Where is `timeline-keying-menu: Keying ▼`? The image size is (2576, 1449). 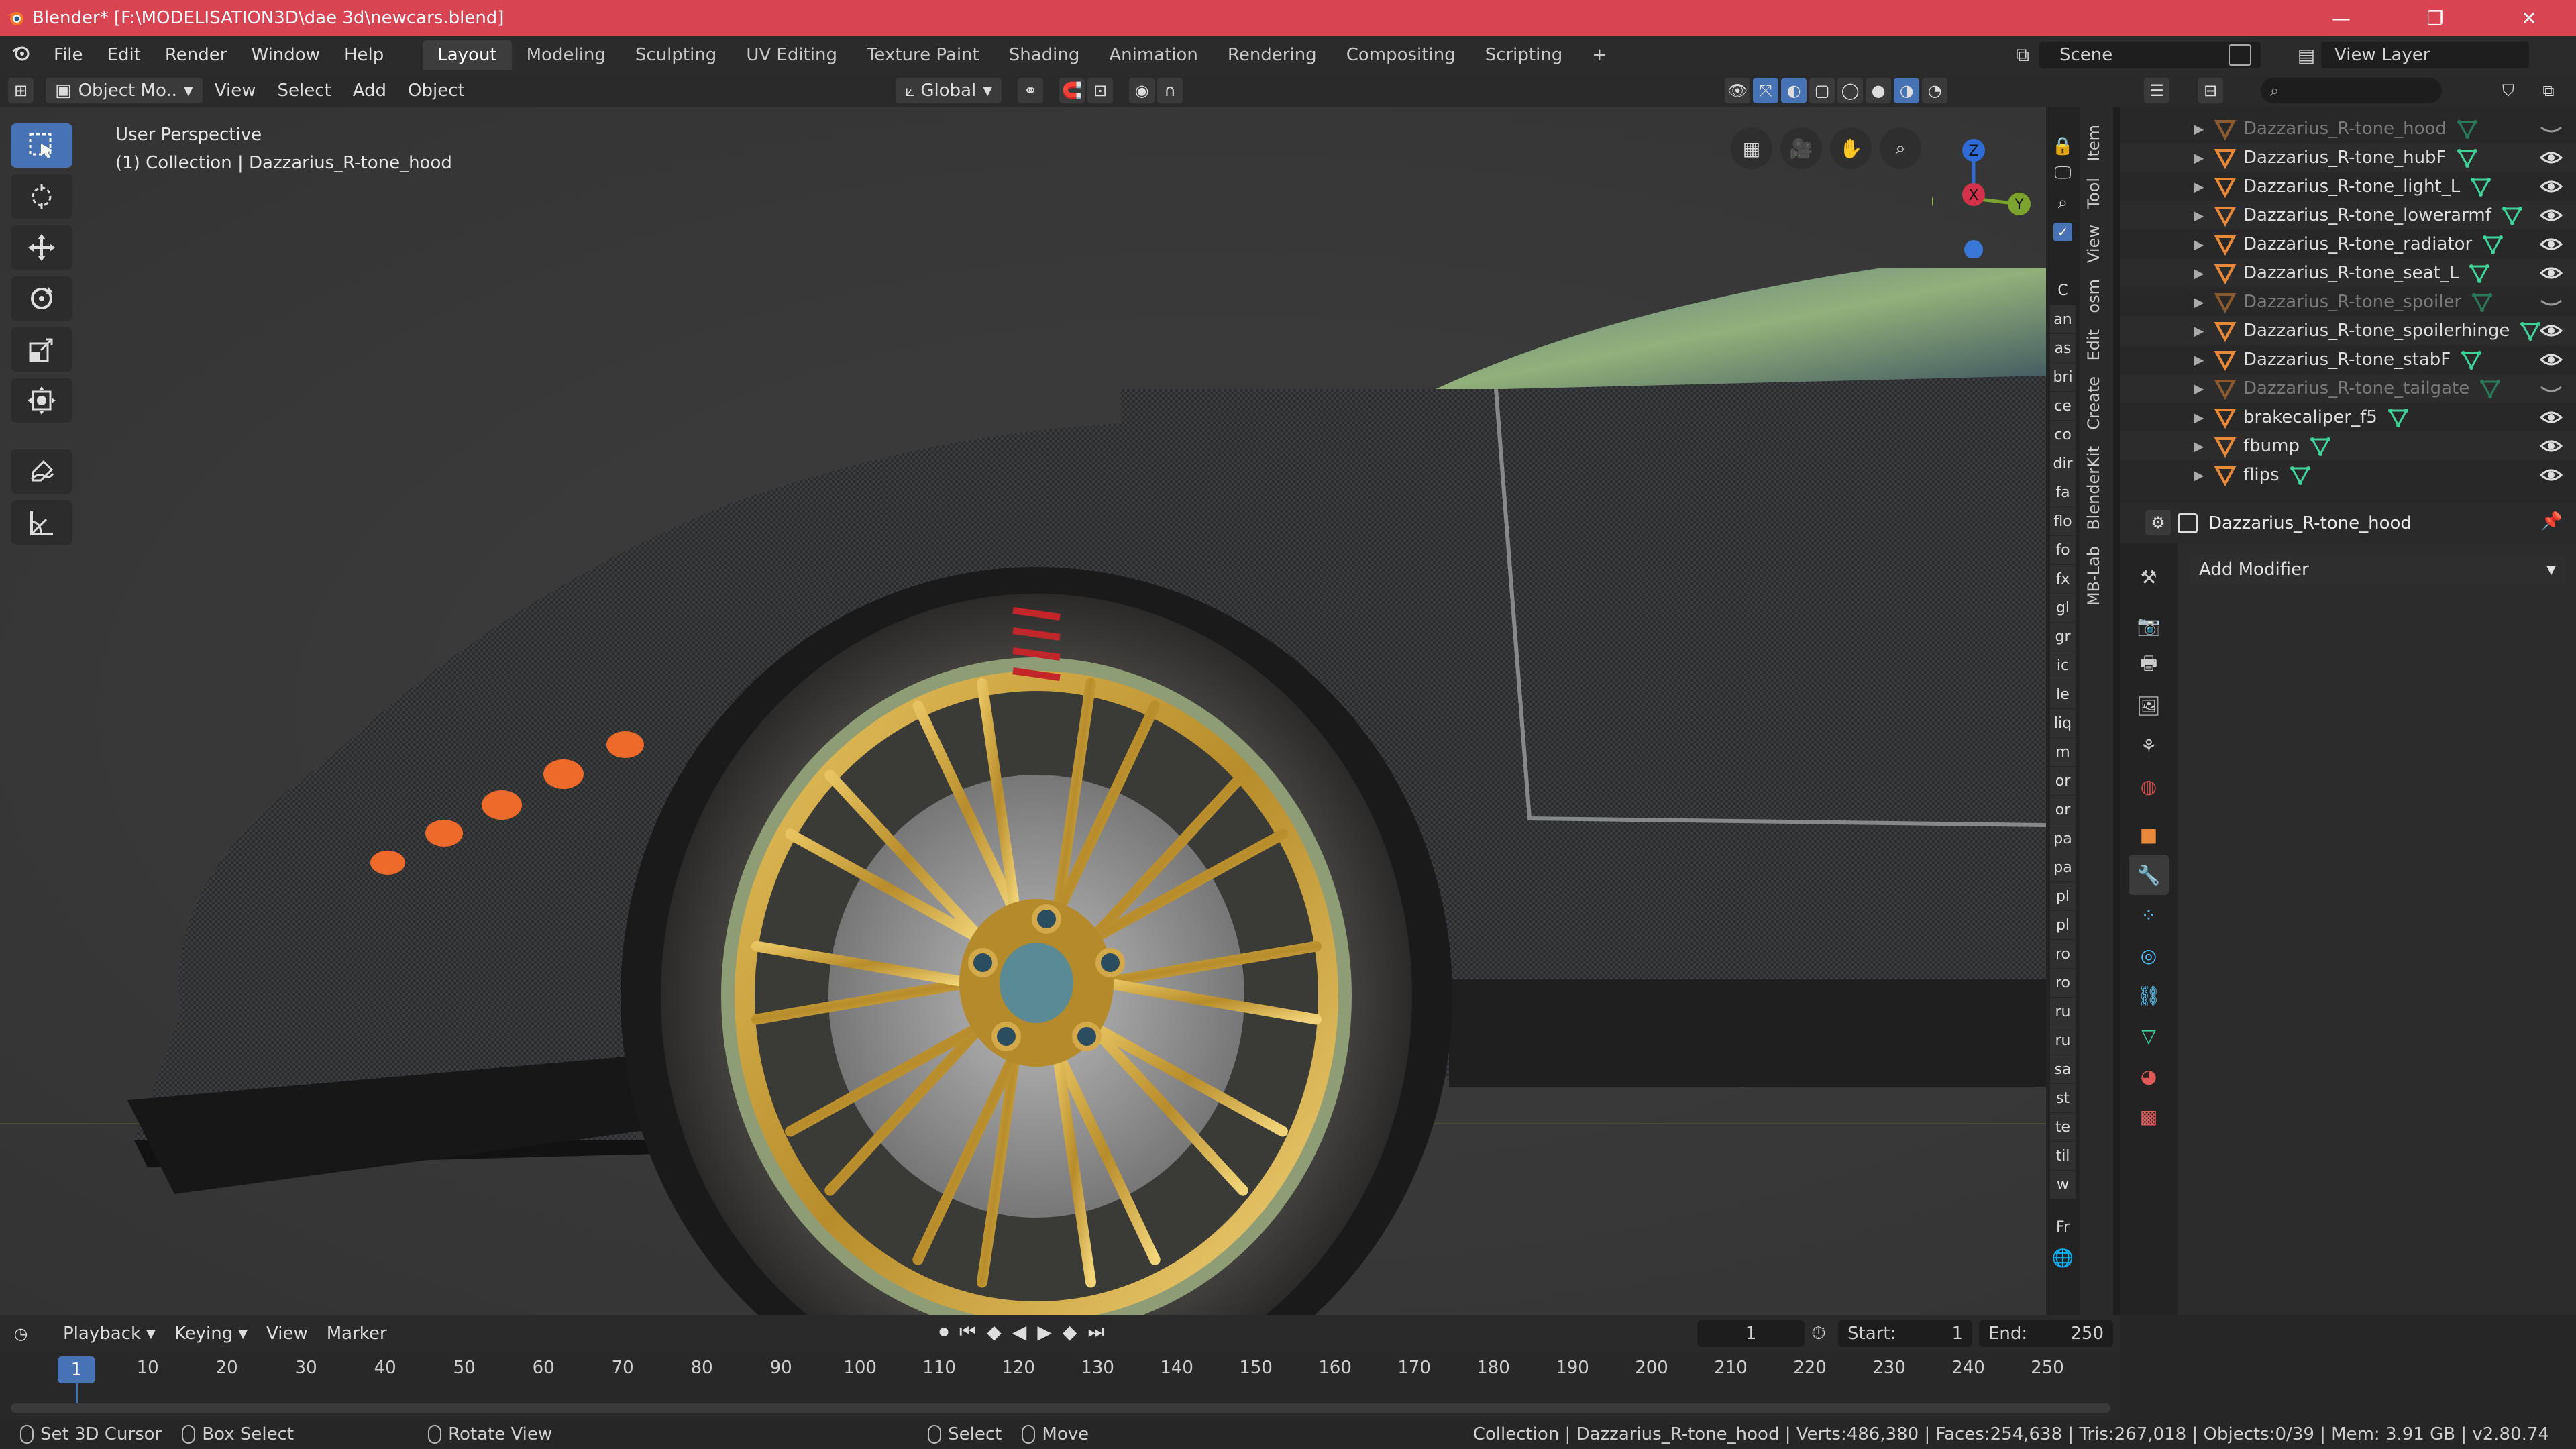 timeline-keying-menu: Keying ▼ is located at coordinates (211, 1333).